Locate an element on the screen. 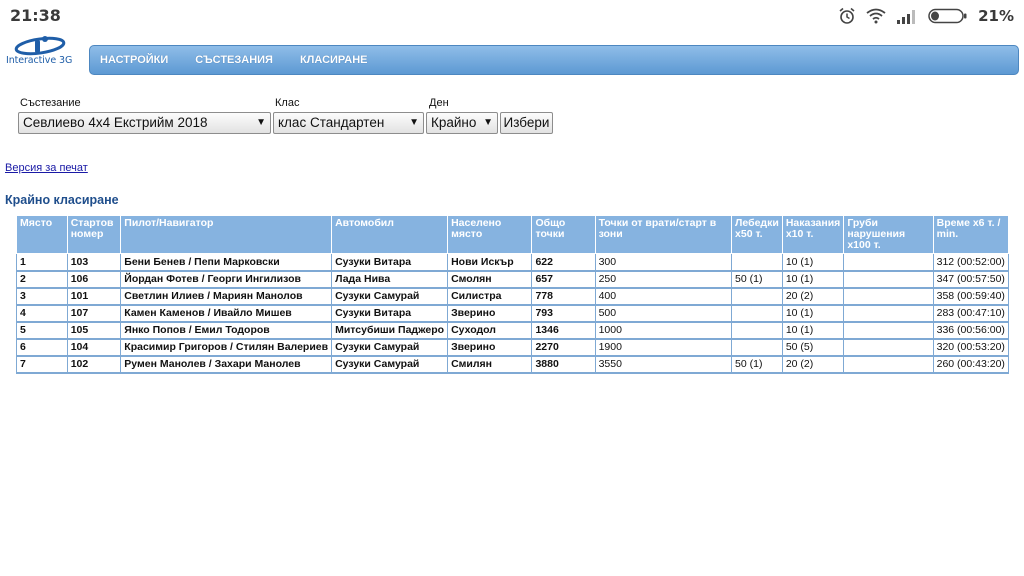  cell-car: Митсубиши Паджеро is located at coordinates (390, 330).